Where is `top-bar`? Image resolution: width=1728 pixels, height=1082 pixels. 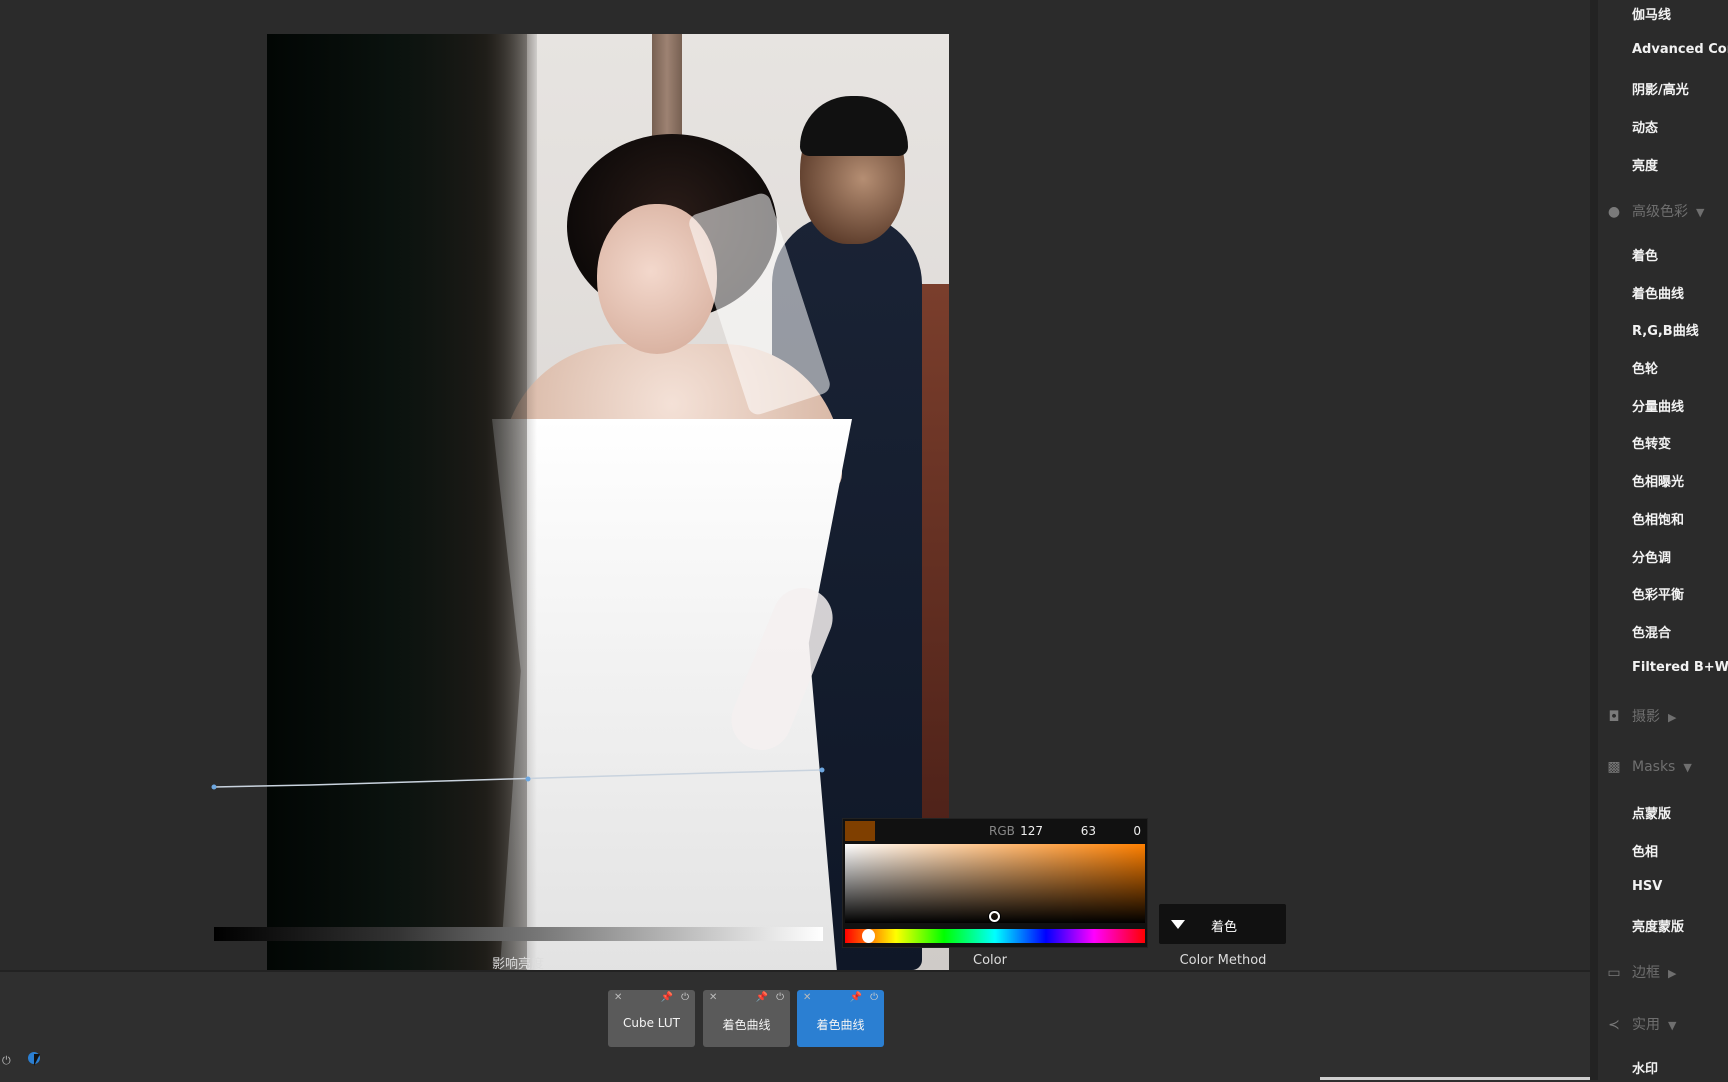
top-bar is located at coordinates (795, 15).